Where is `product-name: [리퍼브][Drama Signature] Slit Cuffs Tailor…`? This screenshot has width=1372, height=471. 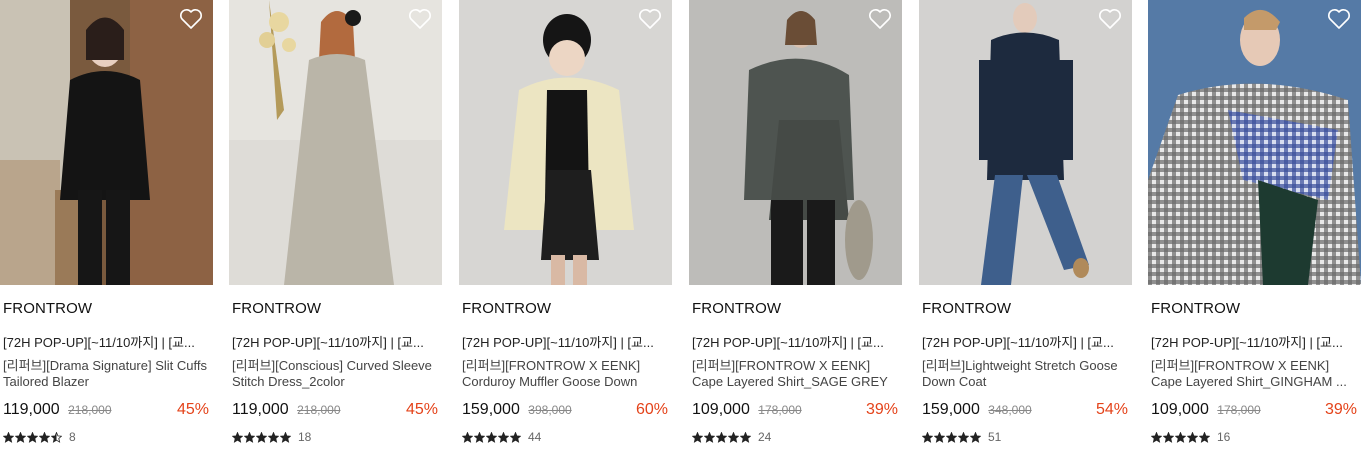 product-name: [리퍼브][Drama Signature] Slit Cuffs Tailor… is located at coordinates (106, 374).